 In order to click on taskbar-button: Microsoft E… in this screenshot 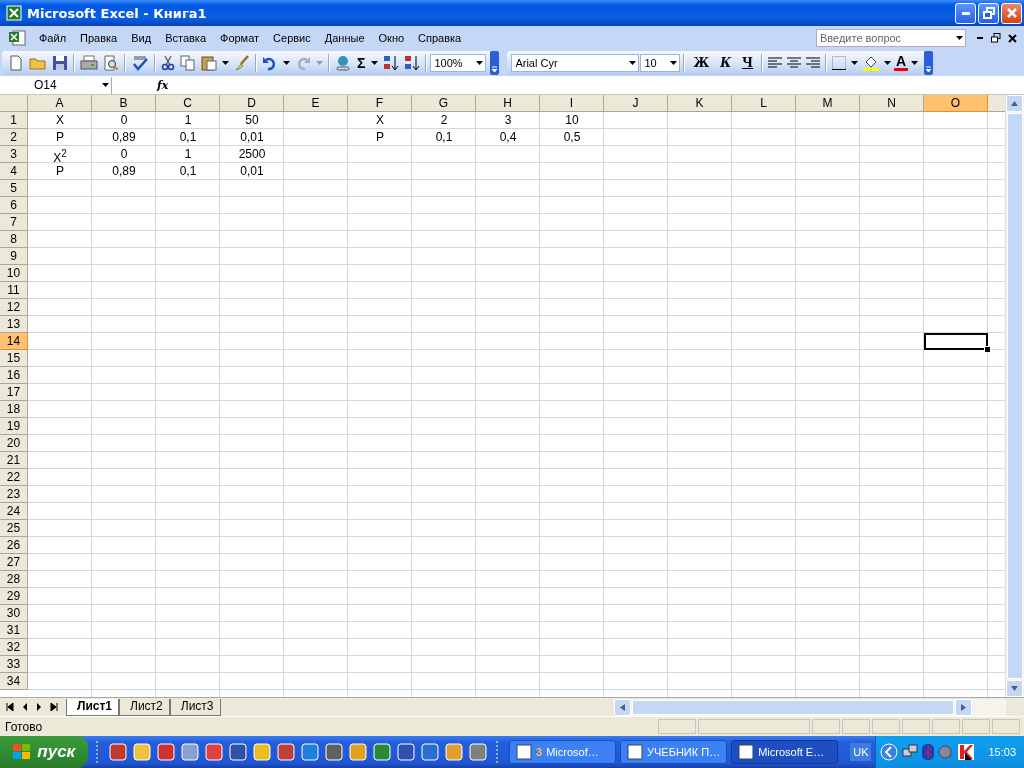, I will do `click(785, 752)`.